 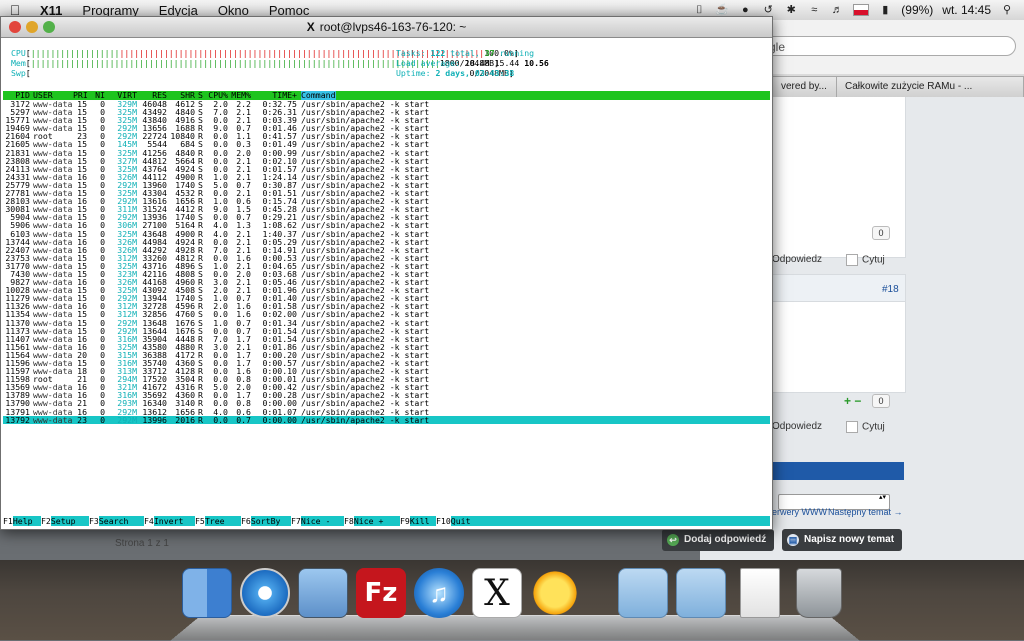 I want to click on fkey-help: F1Help, so click(x=18, y=521).